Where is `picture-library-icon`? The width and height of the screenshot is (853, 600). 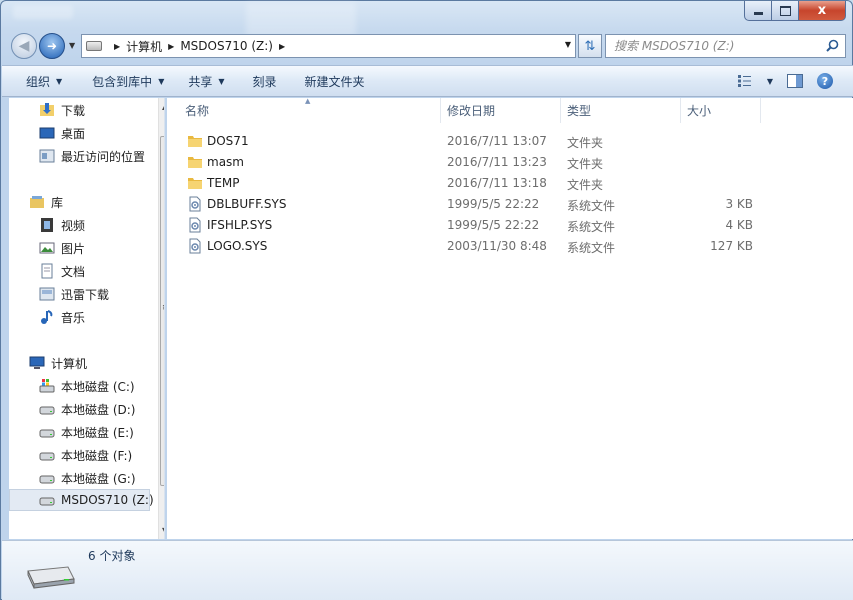 picture-library-icon is located at coordinates (47, 248).